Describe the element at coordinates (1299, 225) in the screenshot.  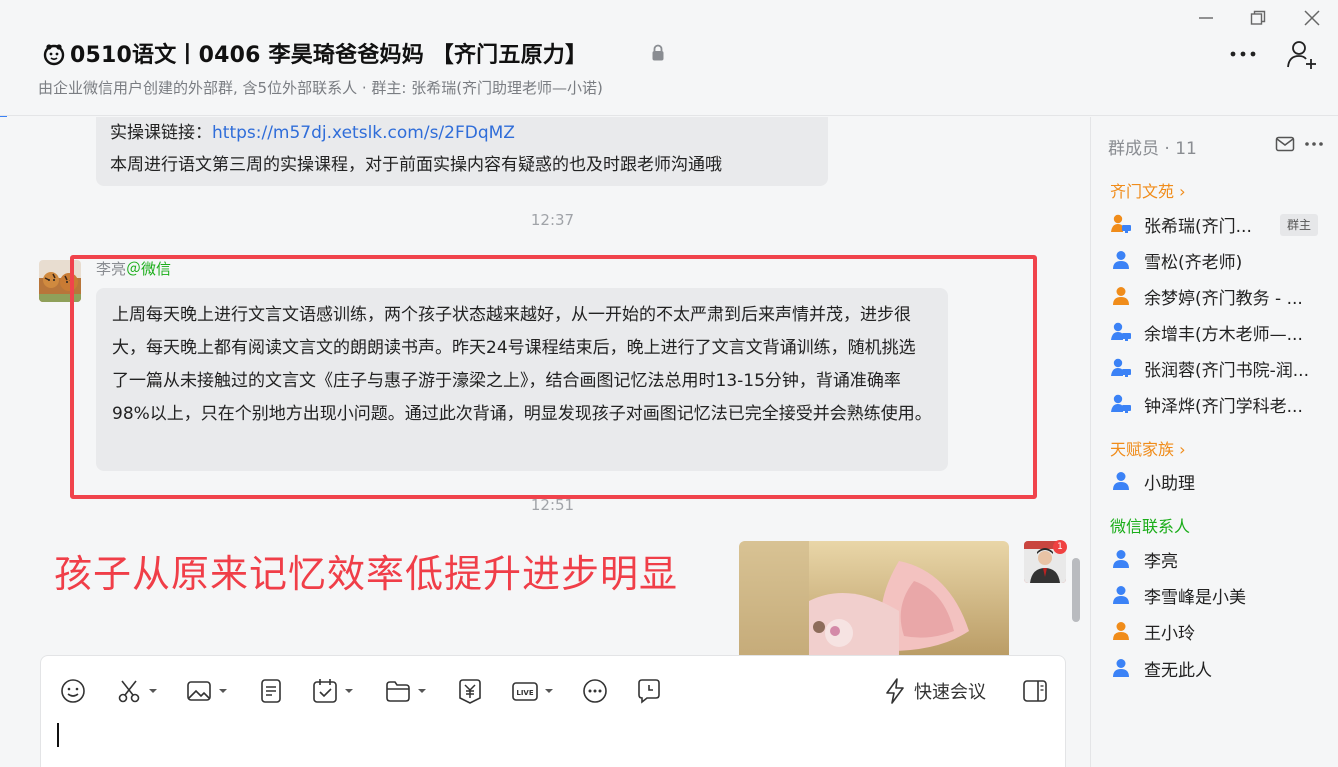
I see `owner-tag: 群主` at that location.